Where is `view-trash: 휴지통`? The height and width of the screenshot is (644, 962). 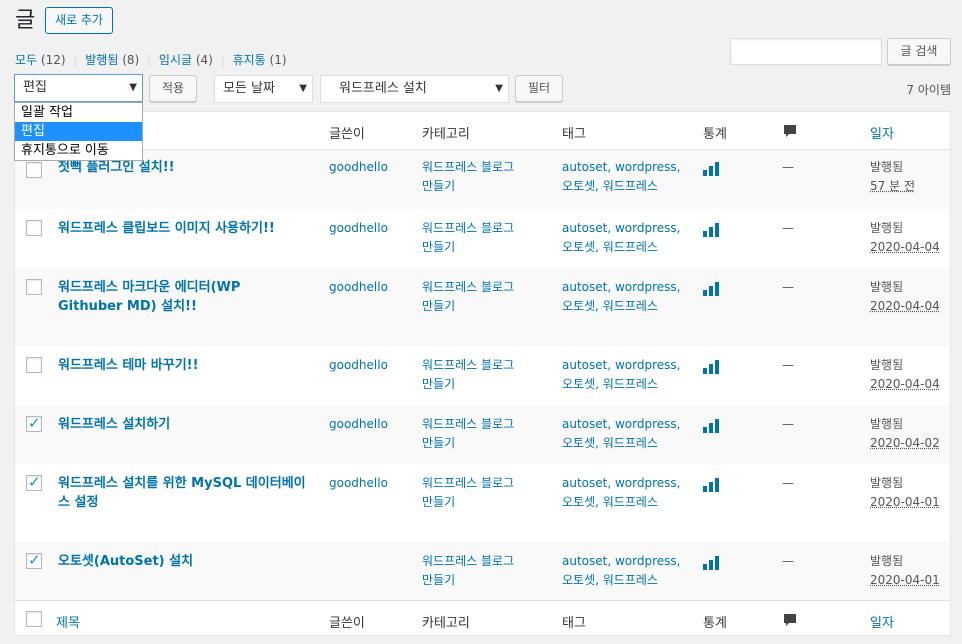 view-trash: 휴지통 is located at coordinates (249, 60).